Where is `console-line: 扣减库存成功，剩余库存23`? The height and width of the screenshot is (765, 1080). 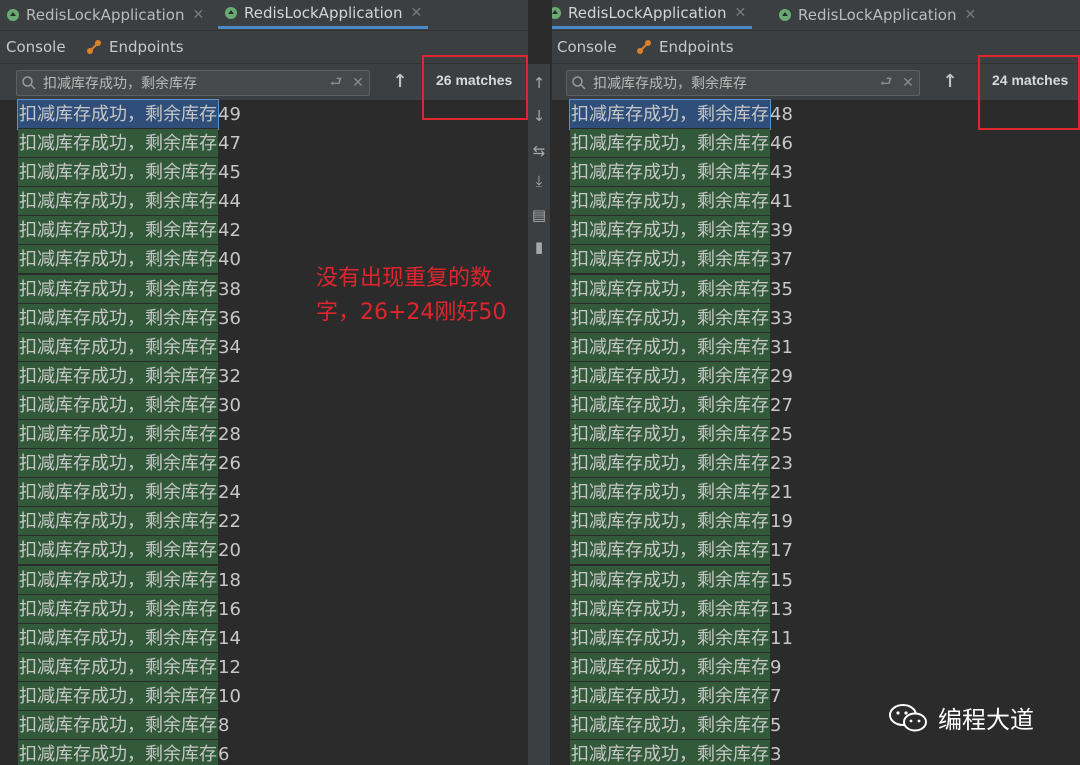 console-line: 扣减库存成功，剩余库存23 is located at coordinates (681, 464).